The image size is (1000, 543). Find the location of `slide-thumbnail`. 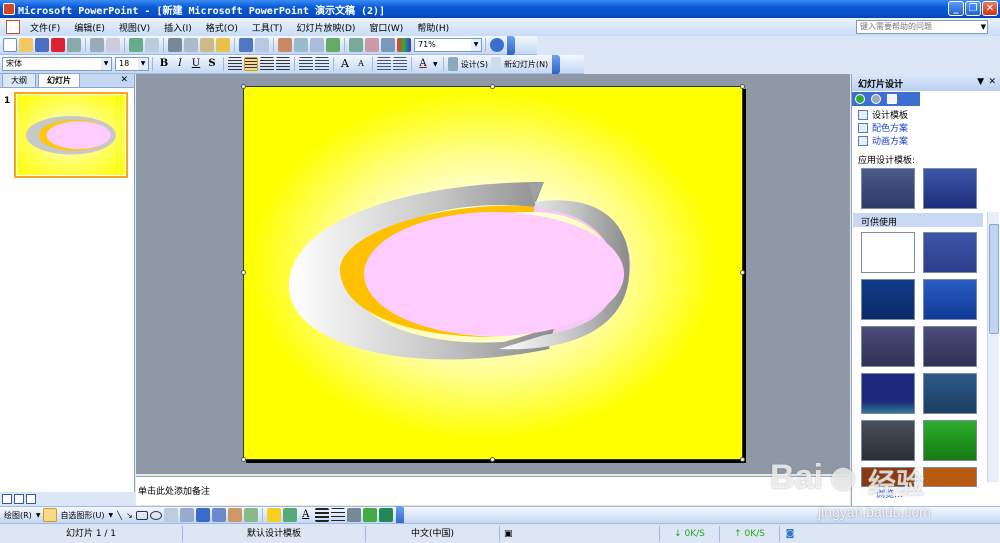

slide-thumbnail is located at coordinates (71, 135).